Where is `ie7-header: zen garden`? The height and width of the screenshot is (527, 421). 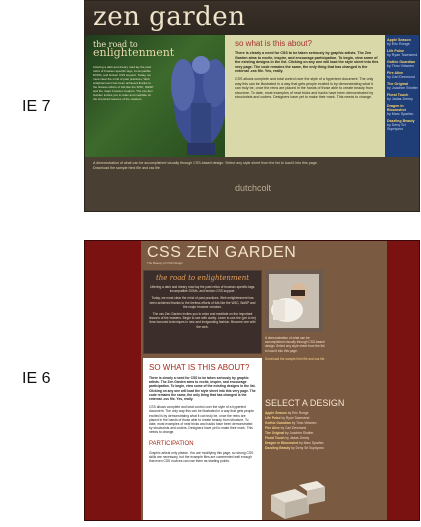 ie7-header: zen garden is located at coordinates (252, 18).